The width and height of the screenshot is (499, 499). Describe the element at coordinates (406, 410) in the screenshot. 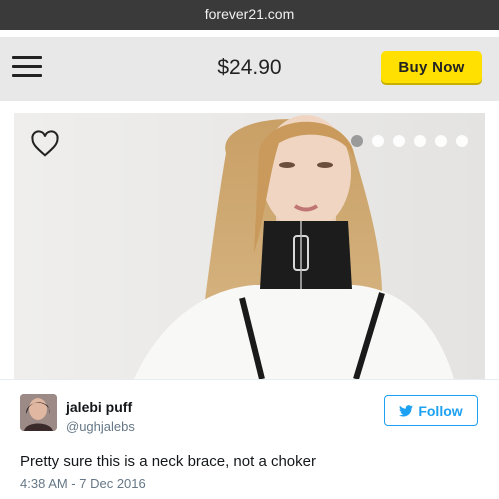

I see `twitter-bird-icon` at that location.